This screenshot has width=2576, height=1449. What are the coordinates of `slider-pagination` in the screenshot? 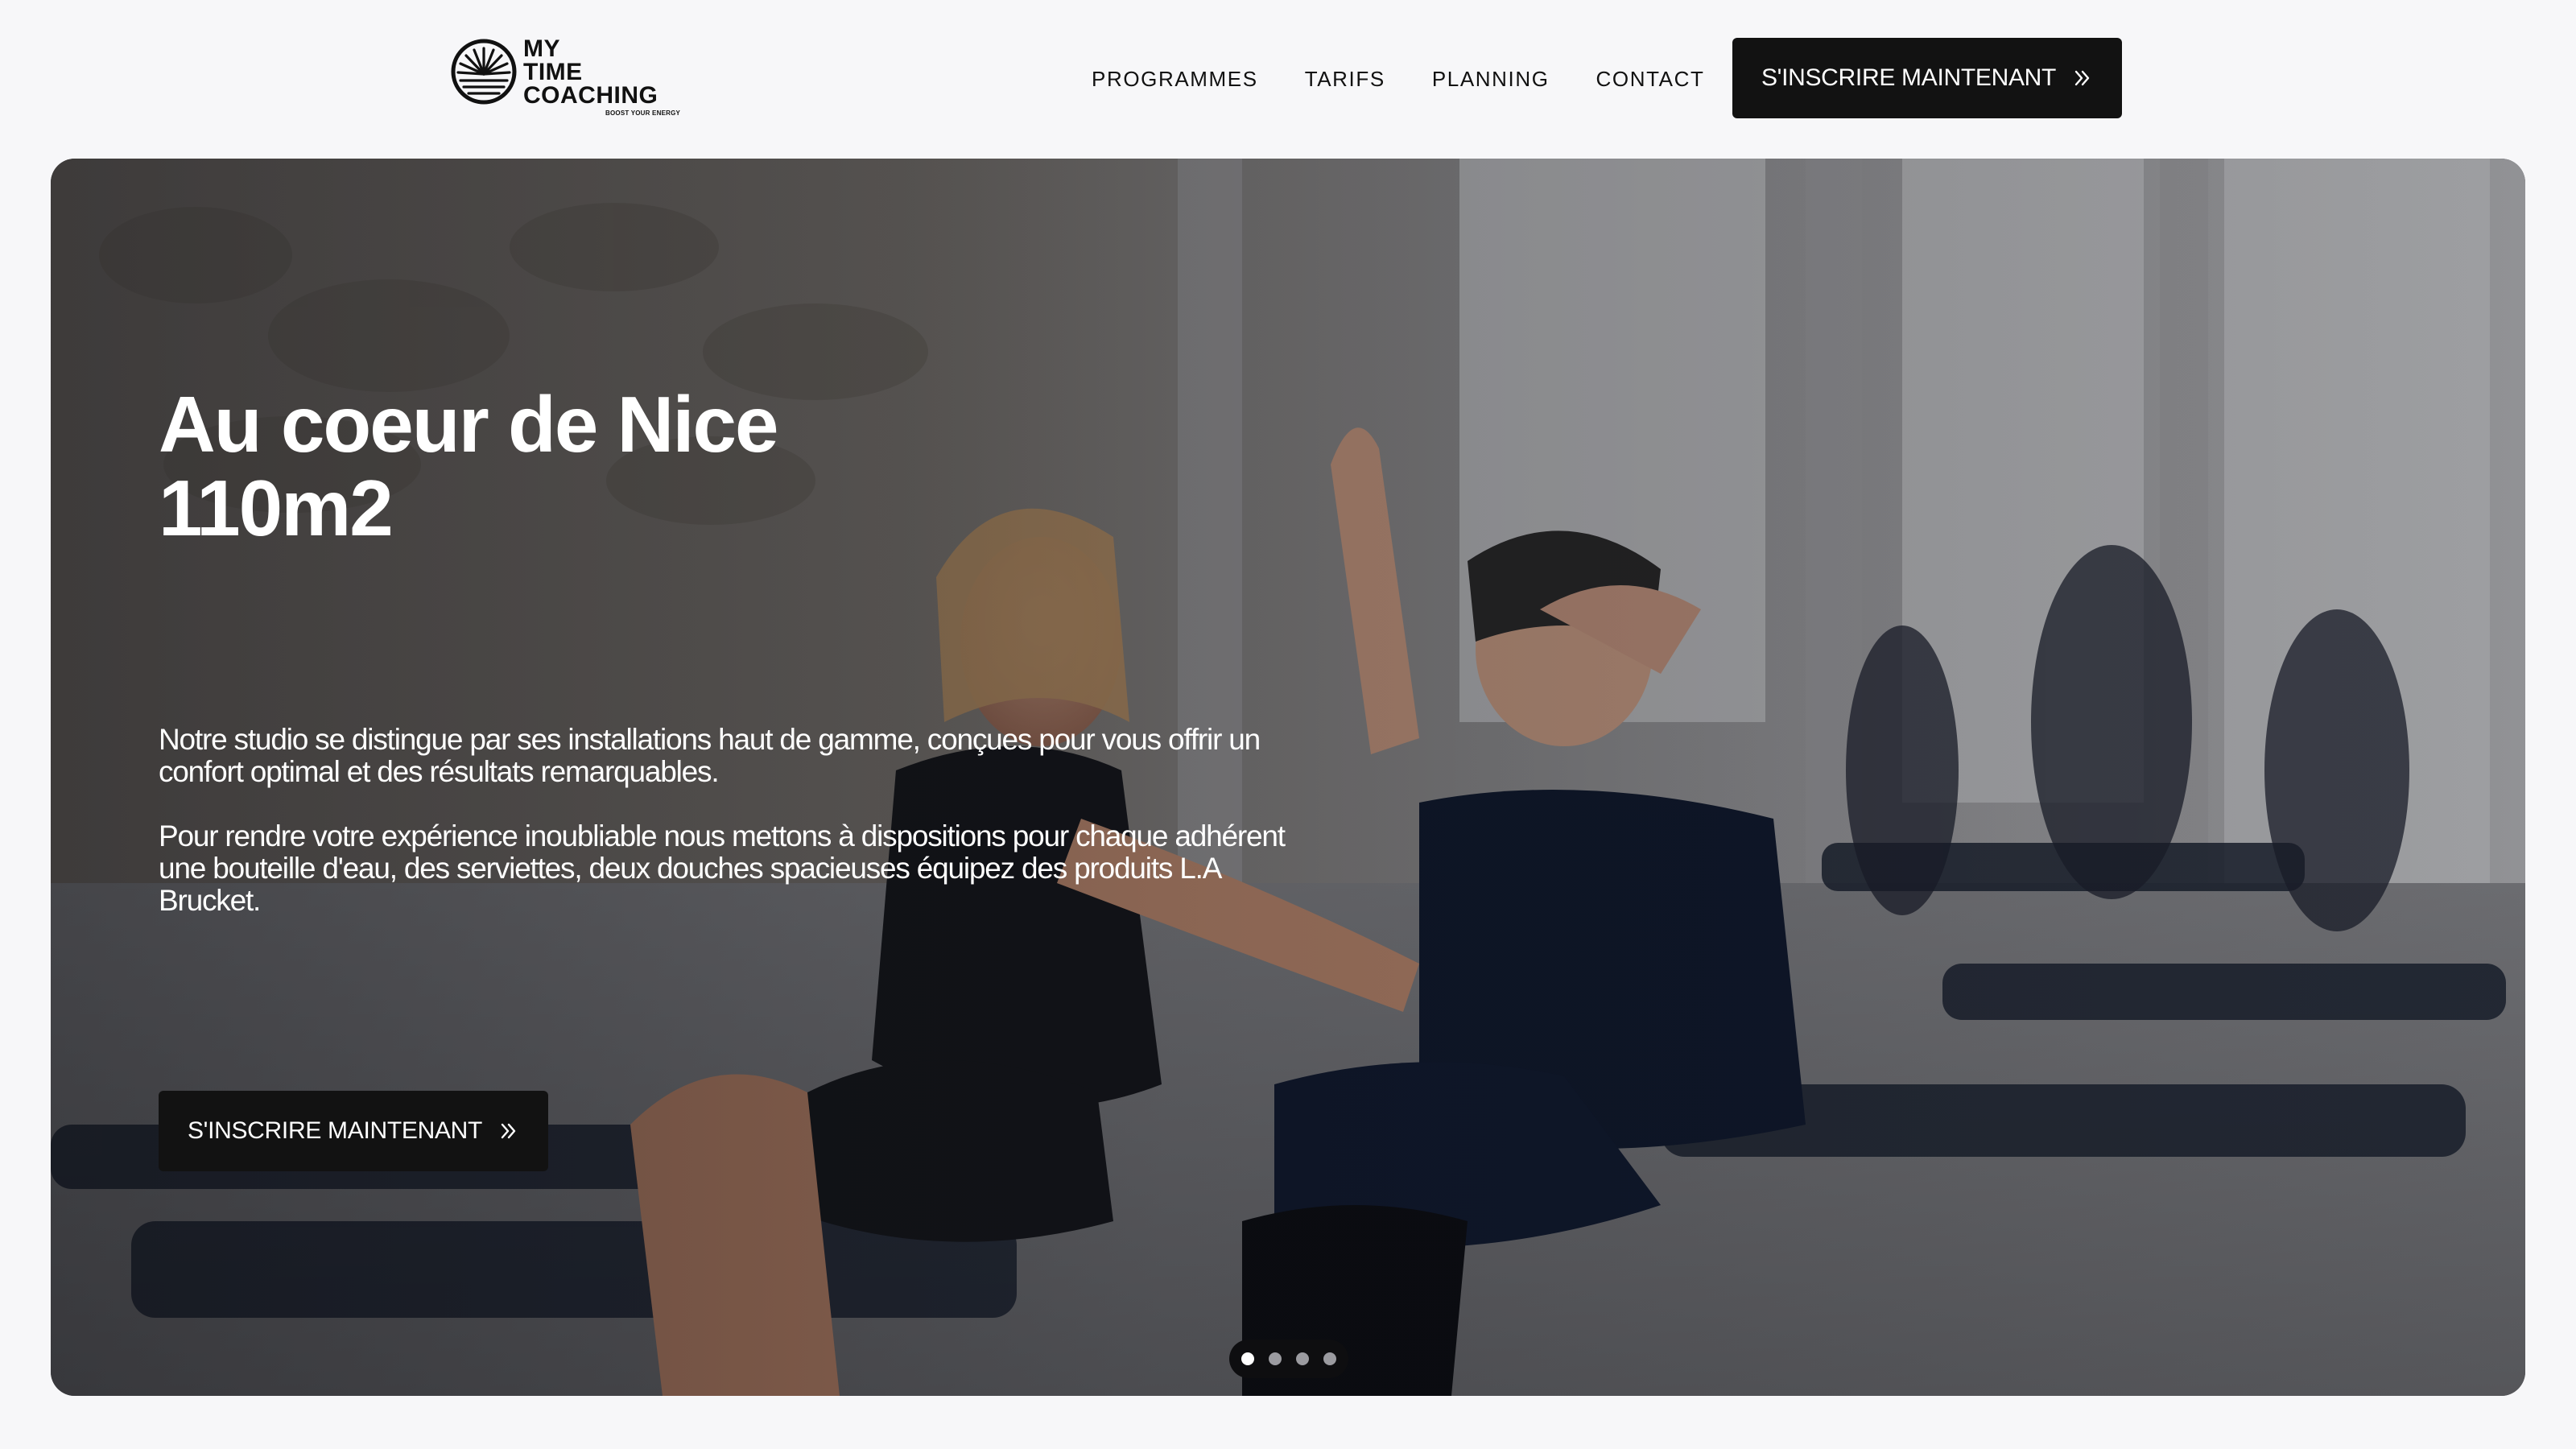 It's located at (1288, 1359).